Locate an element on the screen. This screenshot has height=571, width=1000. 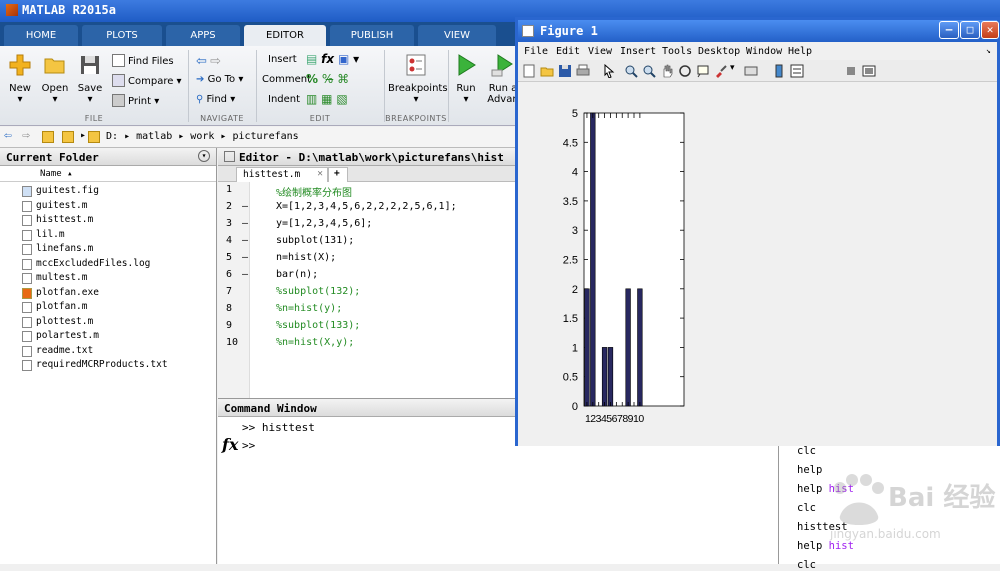
breadcrumb-matlab: matlab is located at coordinates (154, 136).